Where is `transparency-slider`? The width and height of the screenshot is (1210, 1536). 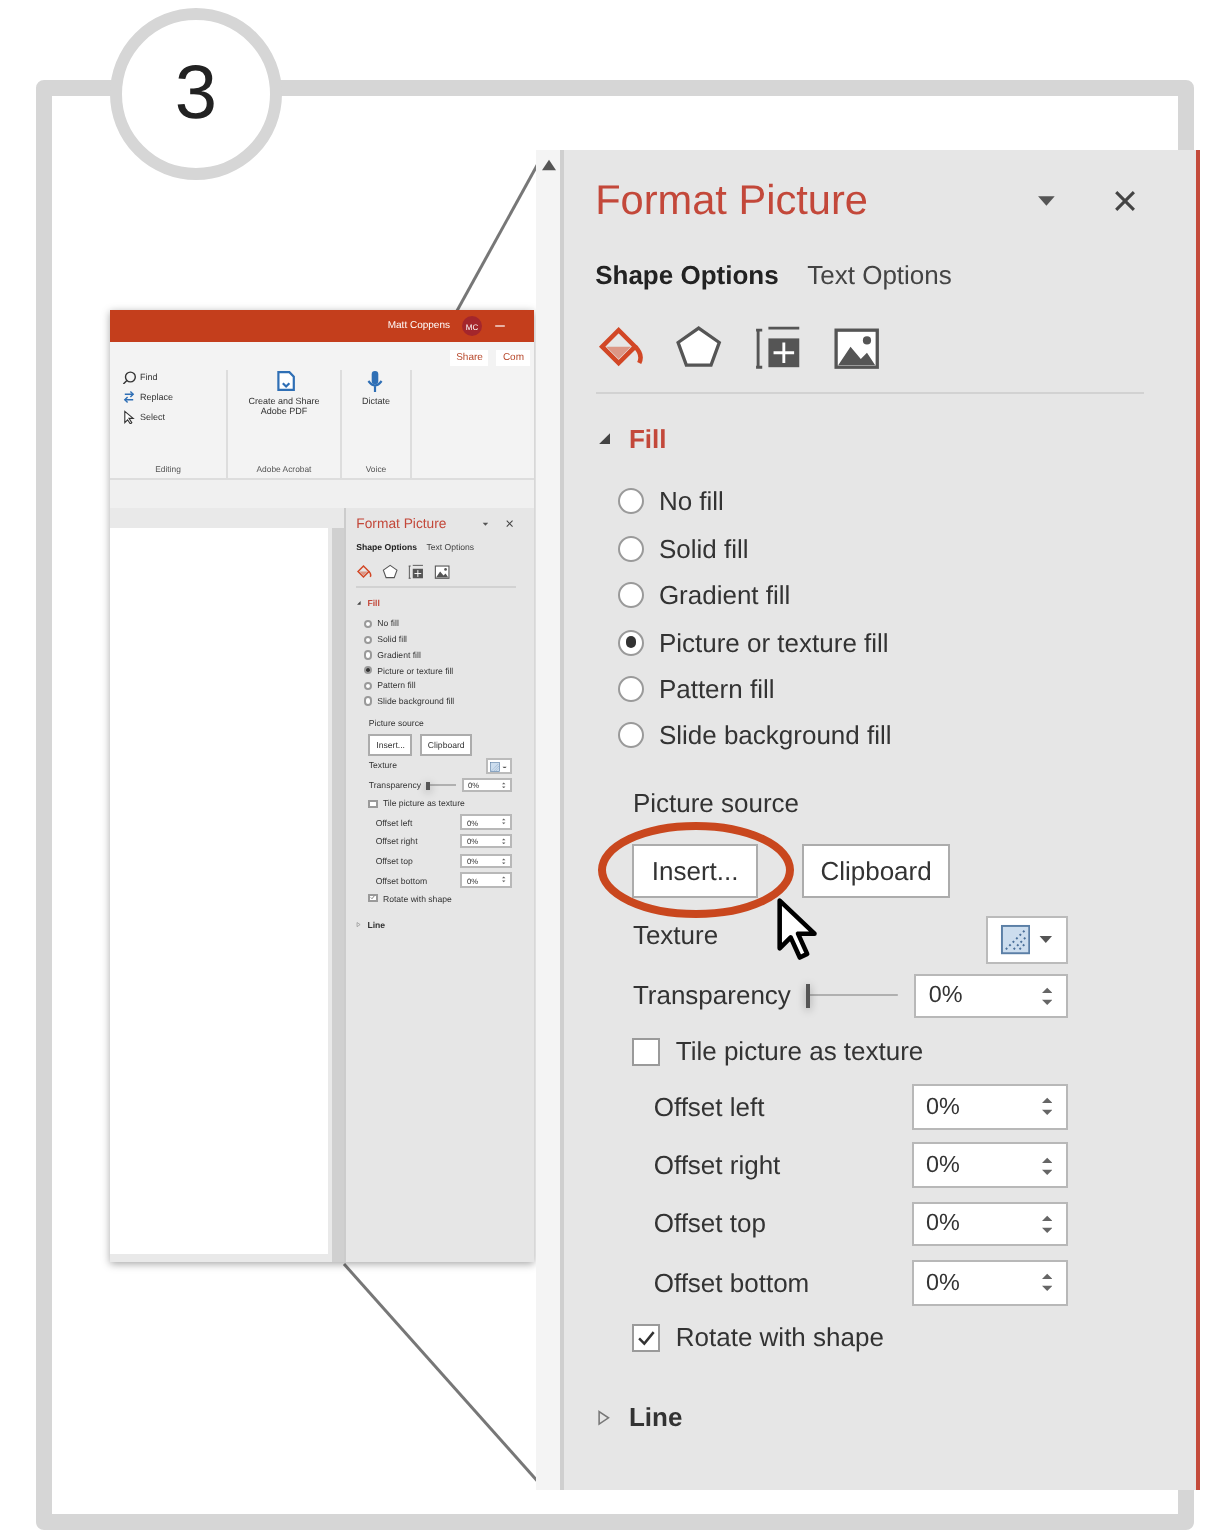 transparency-slider is located at coordinates (441, 785).